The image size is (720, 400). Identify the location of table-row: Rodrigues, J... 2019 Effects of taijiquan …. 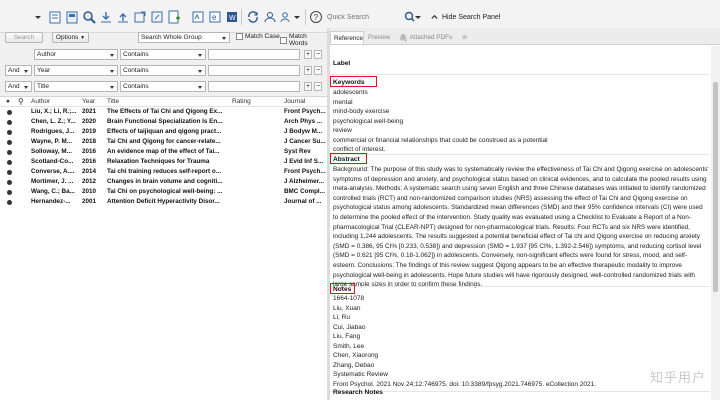
(163, 132).